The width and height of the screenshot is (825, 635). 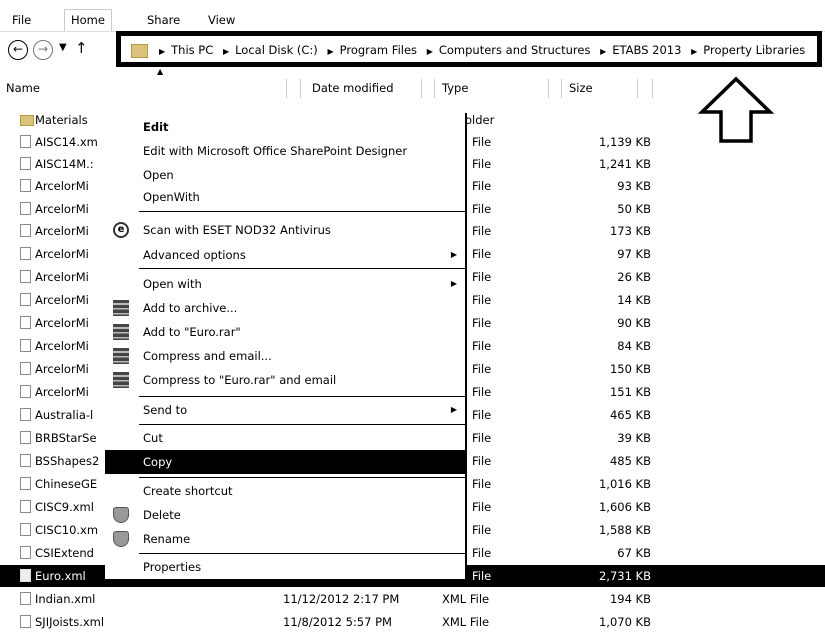 I want to click on file-size: 1,588 KB, so click(x=624, y=530).